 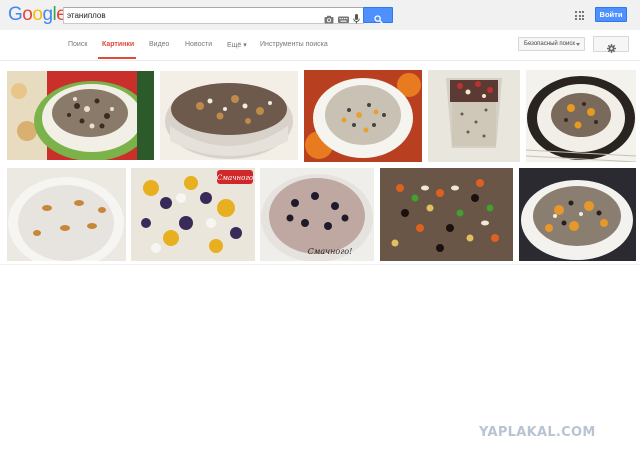 What do you see at coordinates (235, 178) in the screenshot?
I see `overlay-text: Смачного` at bounding box center [235, 178].